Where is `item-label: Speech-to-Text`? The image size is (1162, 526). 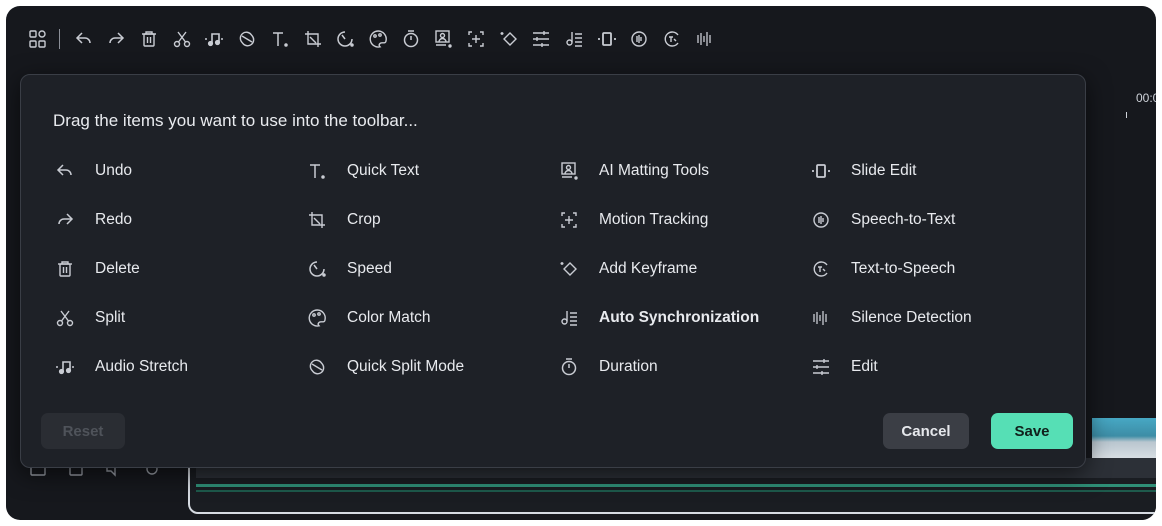 item-label: Speech-to-Text is located at coordinates (903, 219).